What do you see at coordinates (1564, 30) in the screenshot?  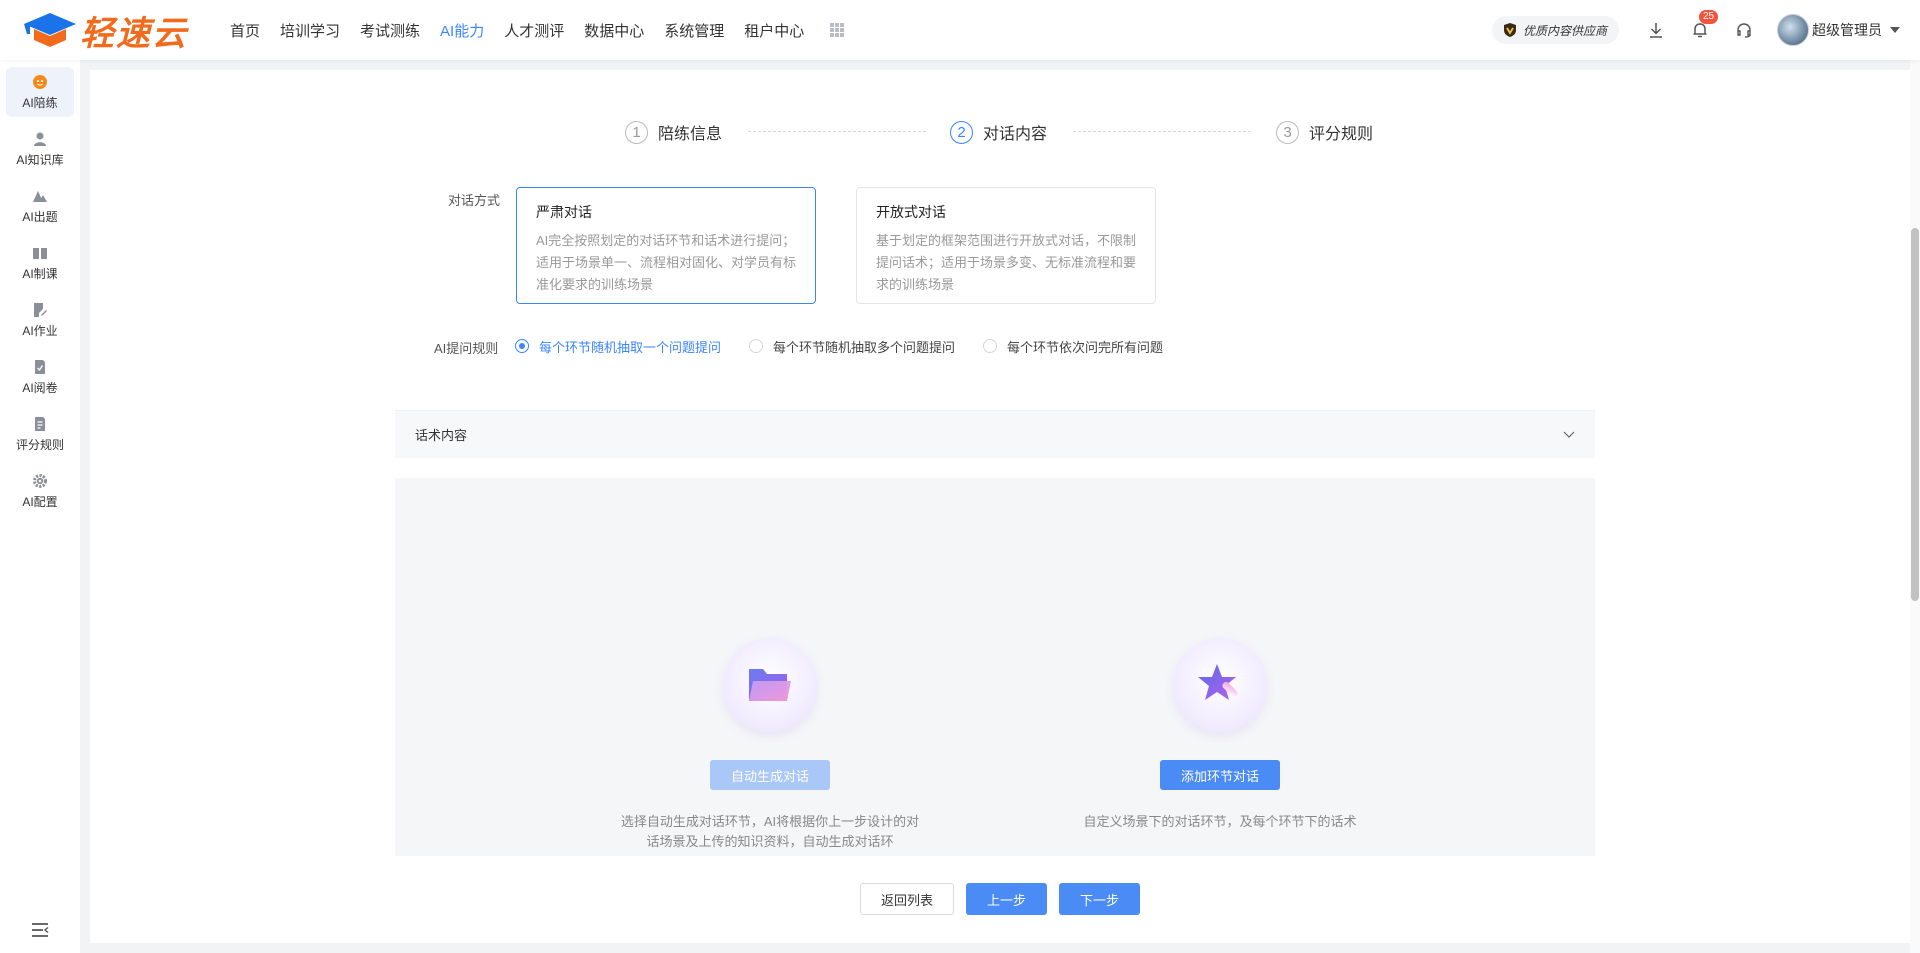 I see `supplier-label: 优质内容供应商` at bounding box center [1564, 30].